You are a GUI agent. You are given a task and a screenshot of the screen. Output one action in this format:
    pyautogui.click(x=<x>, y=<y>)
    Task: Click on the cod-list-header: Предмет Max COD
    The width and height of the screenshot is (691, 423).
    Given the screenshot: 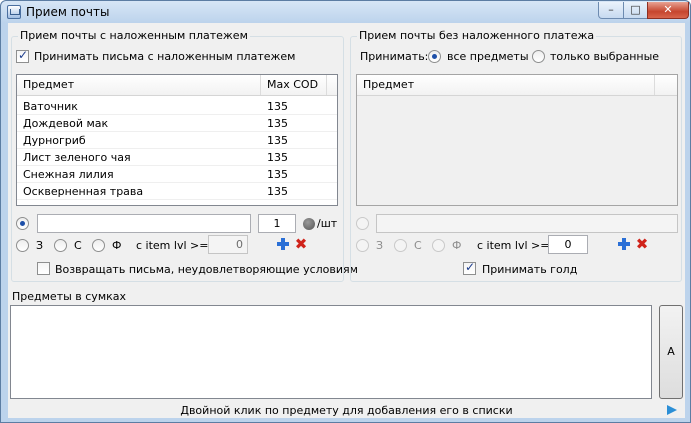 What is the action you would take?
    pyautogui.click(x=177, y=85)
    